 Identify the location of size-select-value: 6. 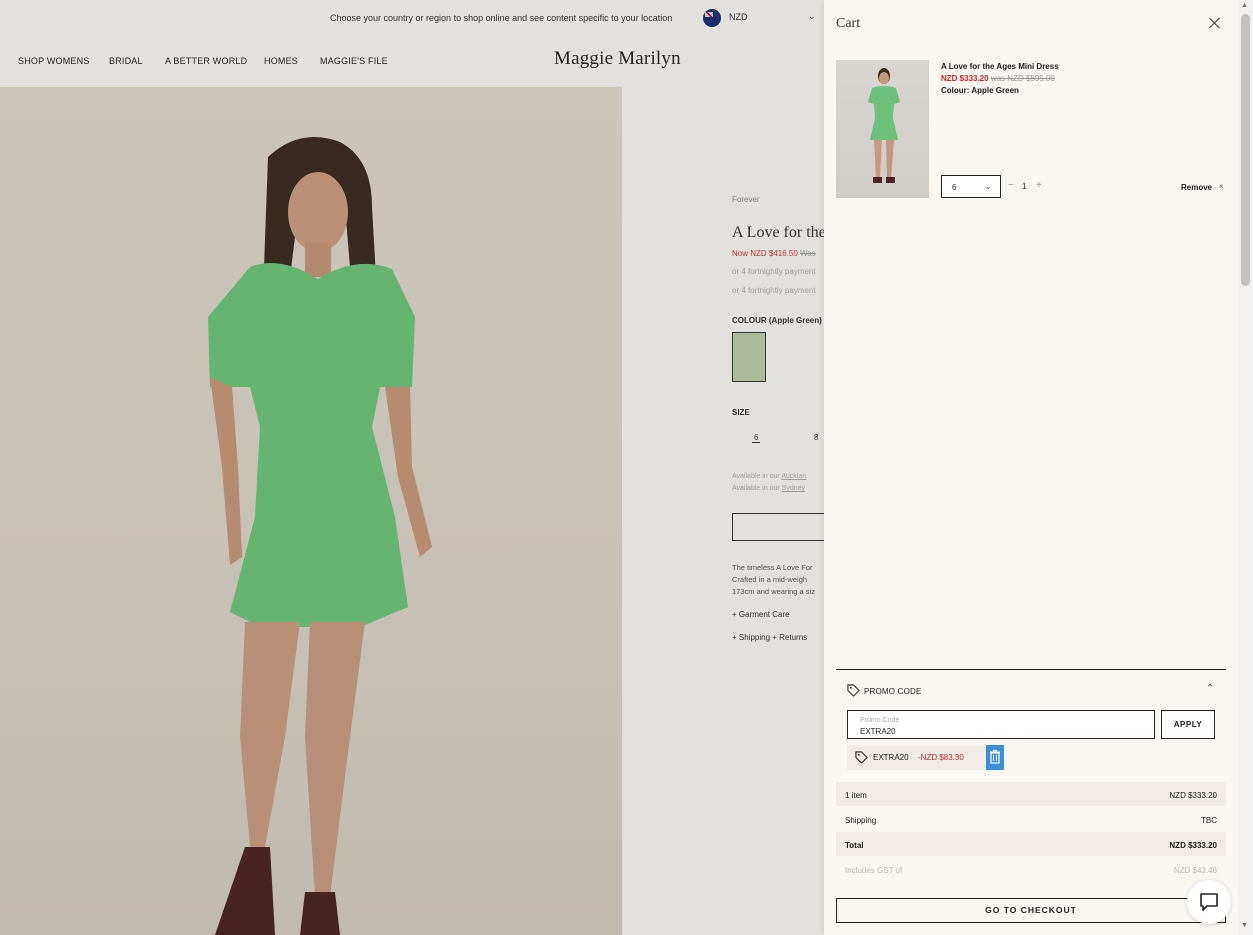
(954, 187).